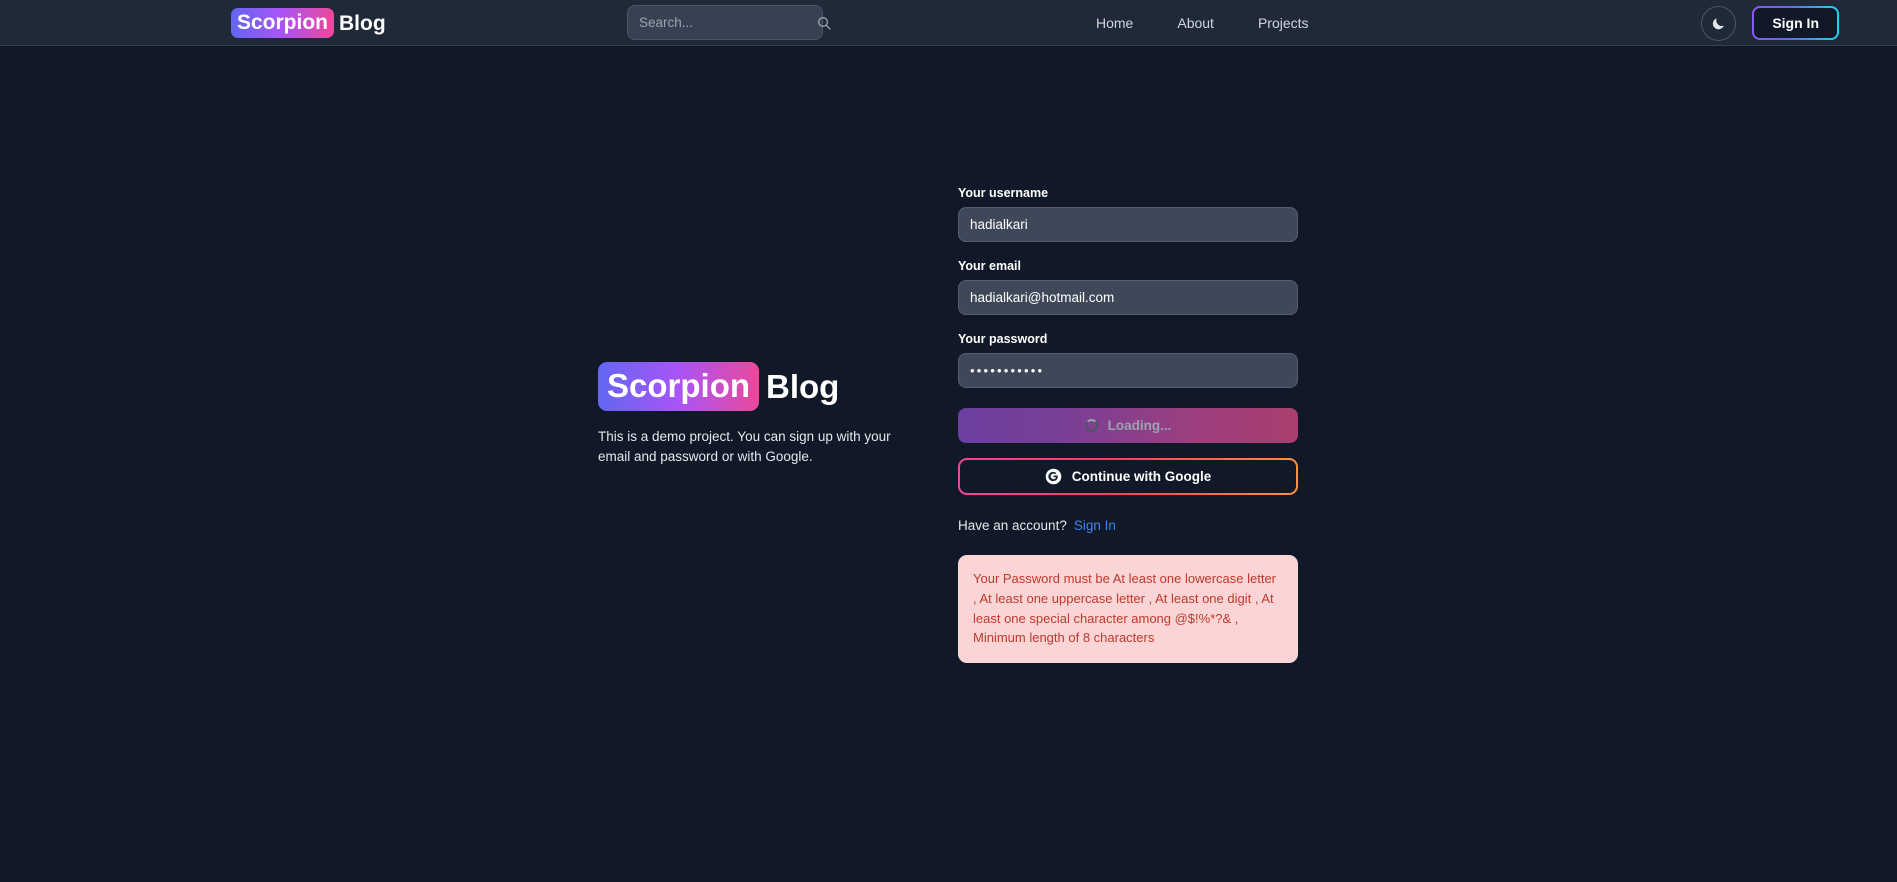  Describe the element at coordinates (763, 386) in the screenshot. I see `hero-title: Scorpion Blog` at that location.